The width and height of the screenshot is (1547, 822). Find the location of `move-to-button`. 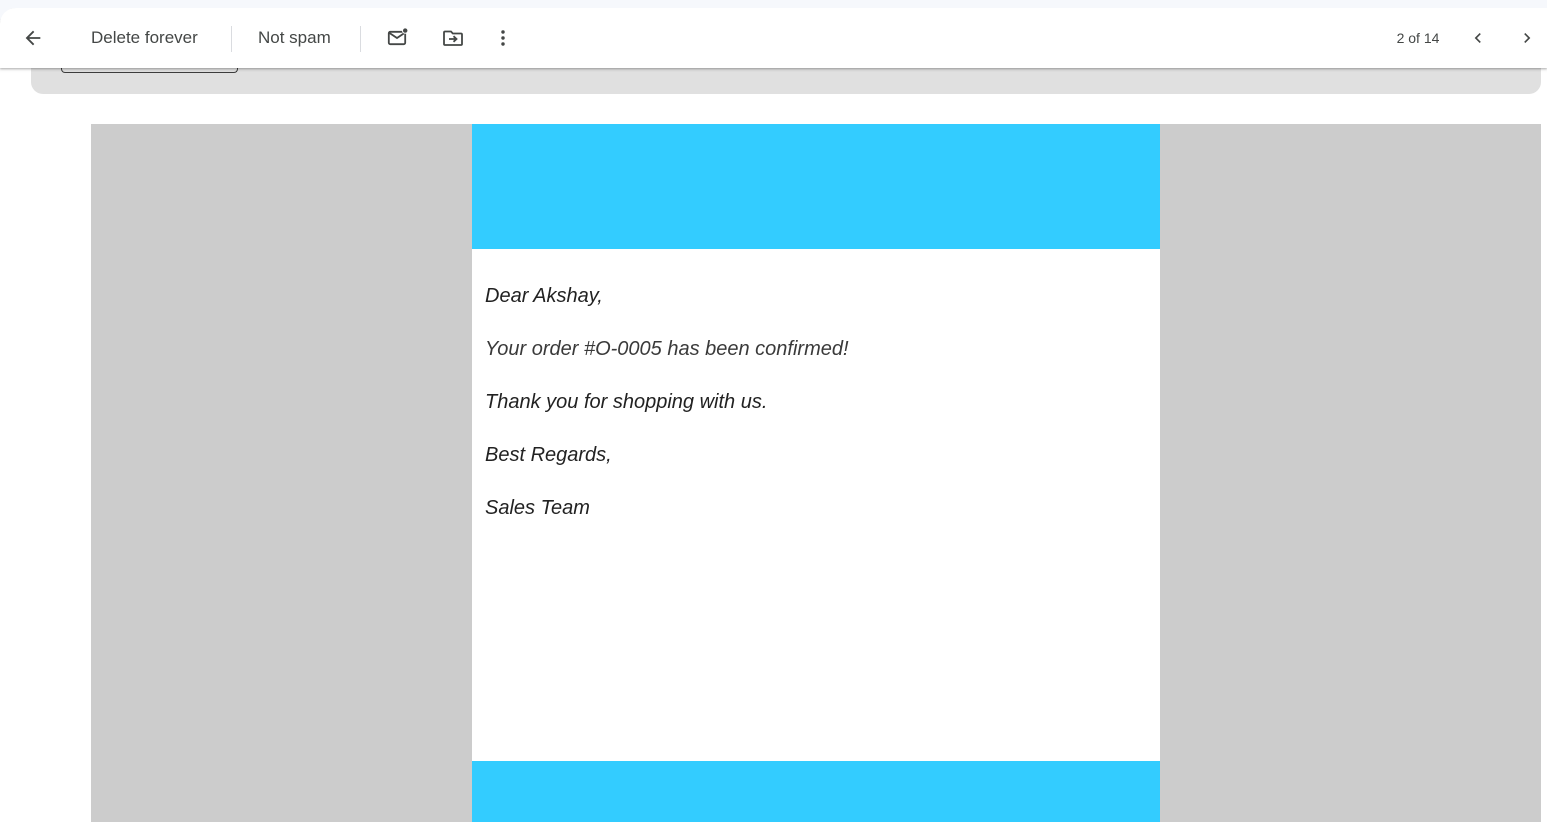

move-to-button is located at coordinates (453, 38).